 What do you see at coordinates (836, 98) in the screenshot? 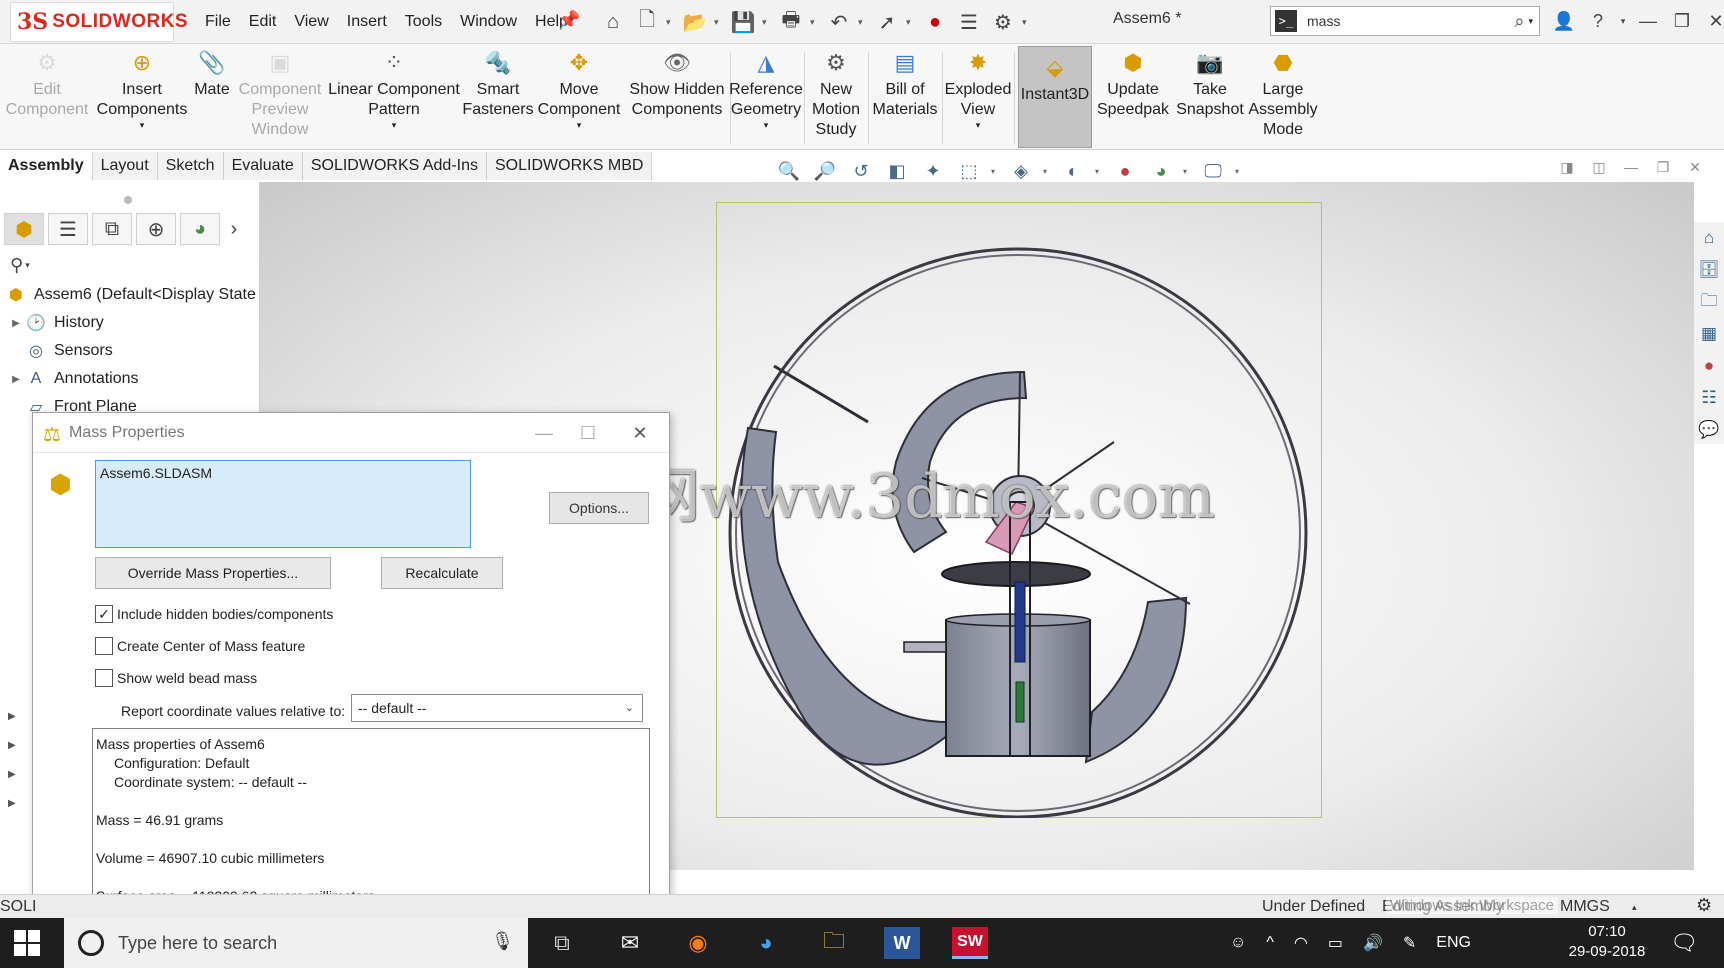
I see `new-motion-study-button: ⚙ New Motion Study` at bounding box center [836, 98].